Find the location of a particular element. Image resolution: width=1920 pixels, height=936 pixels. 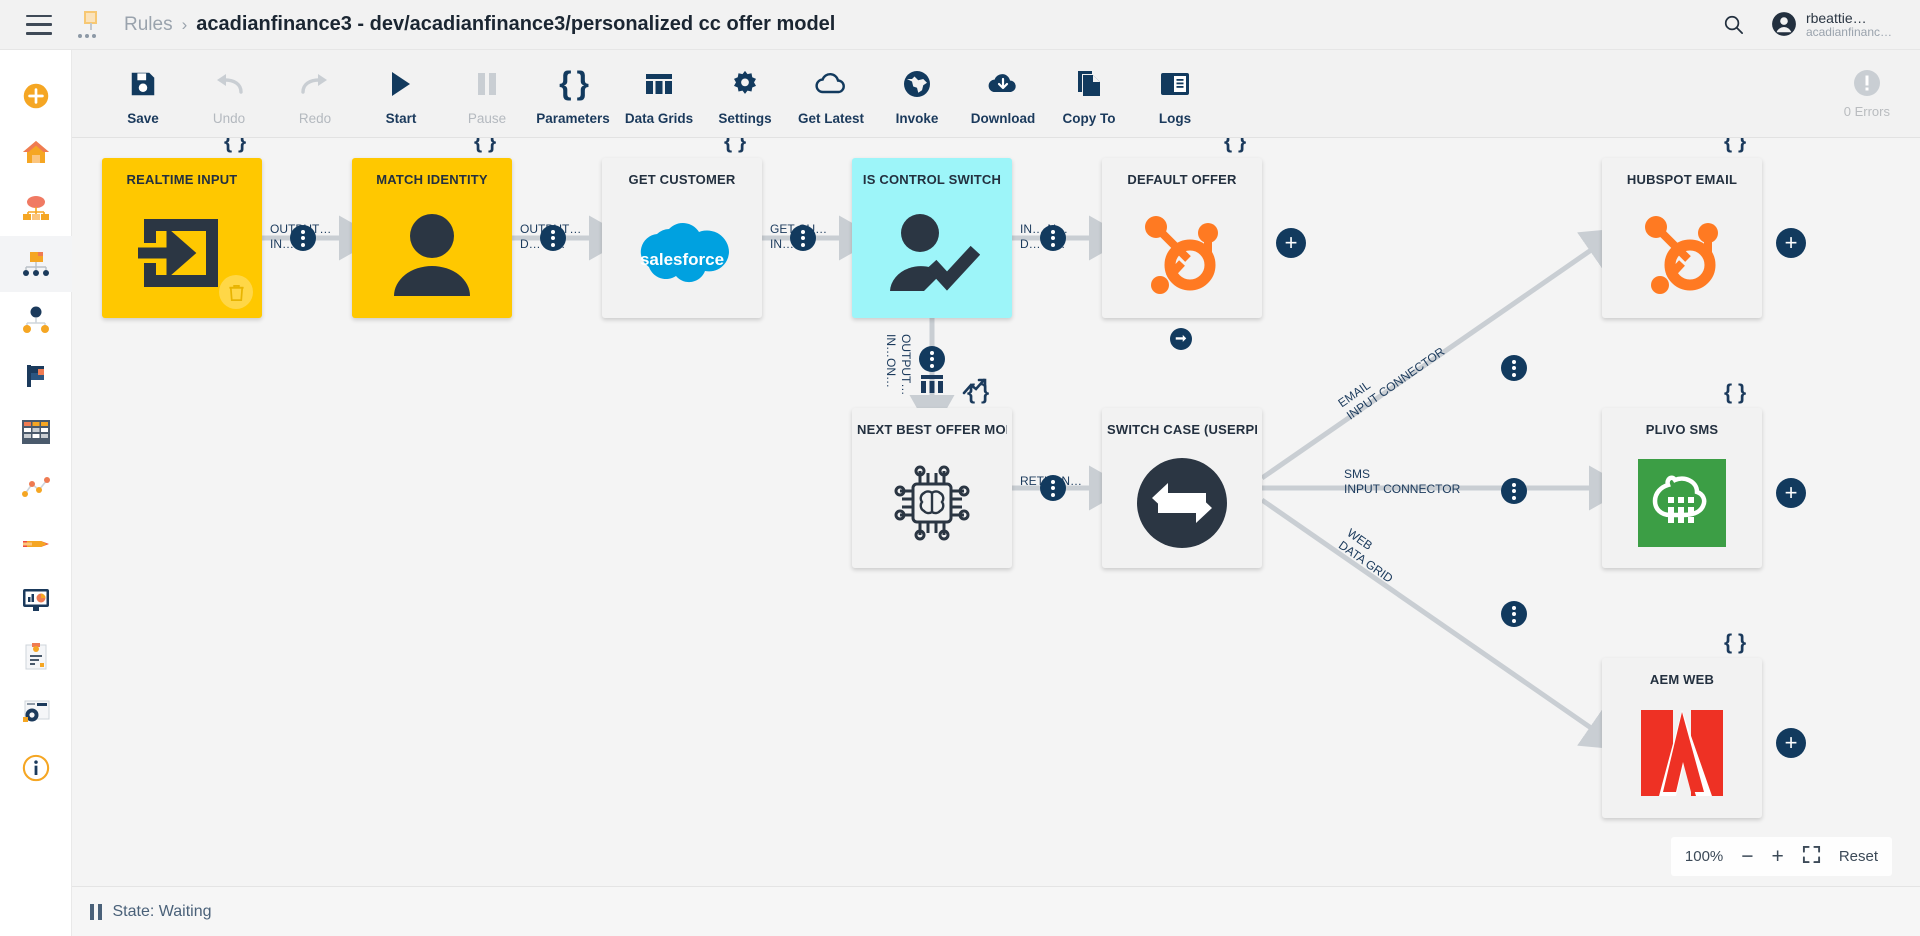

cloud-icon is located at coordinates (830, 82).